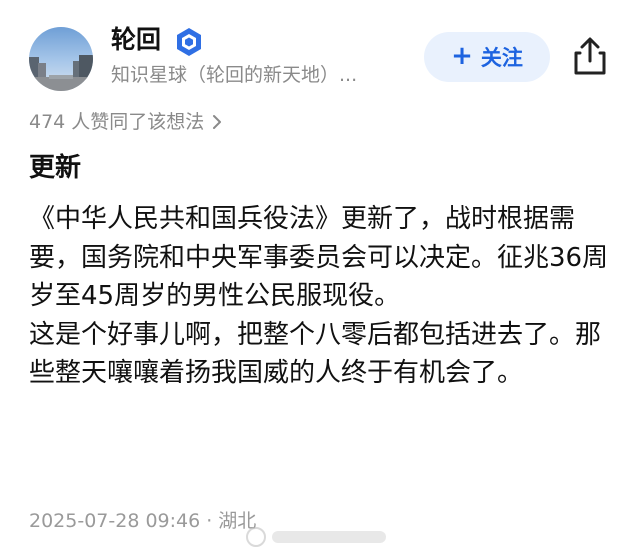 The image size is (639, 557). I want to click on likes-count: 474 人赞同了该想法, so click(125, 122).